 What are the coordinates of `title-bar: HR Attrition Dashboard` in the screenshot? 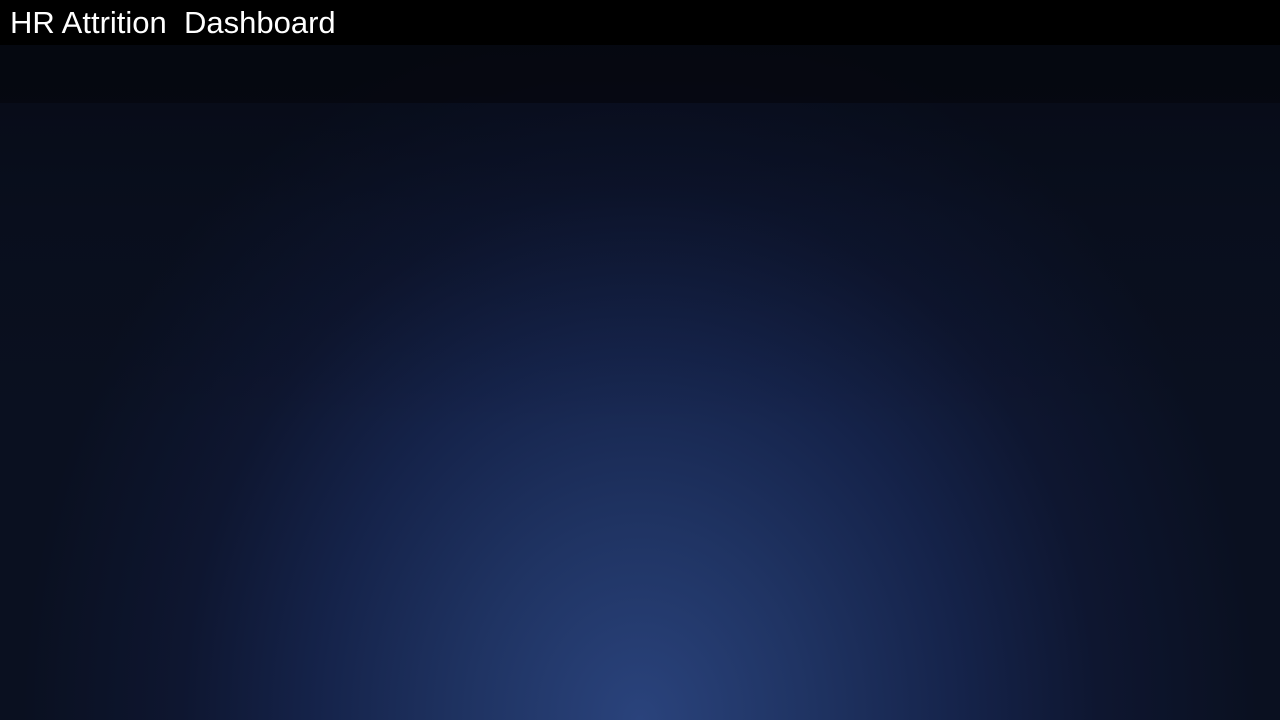 It's located at (640, 22).